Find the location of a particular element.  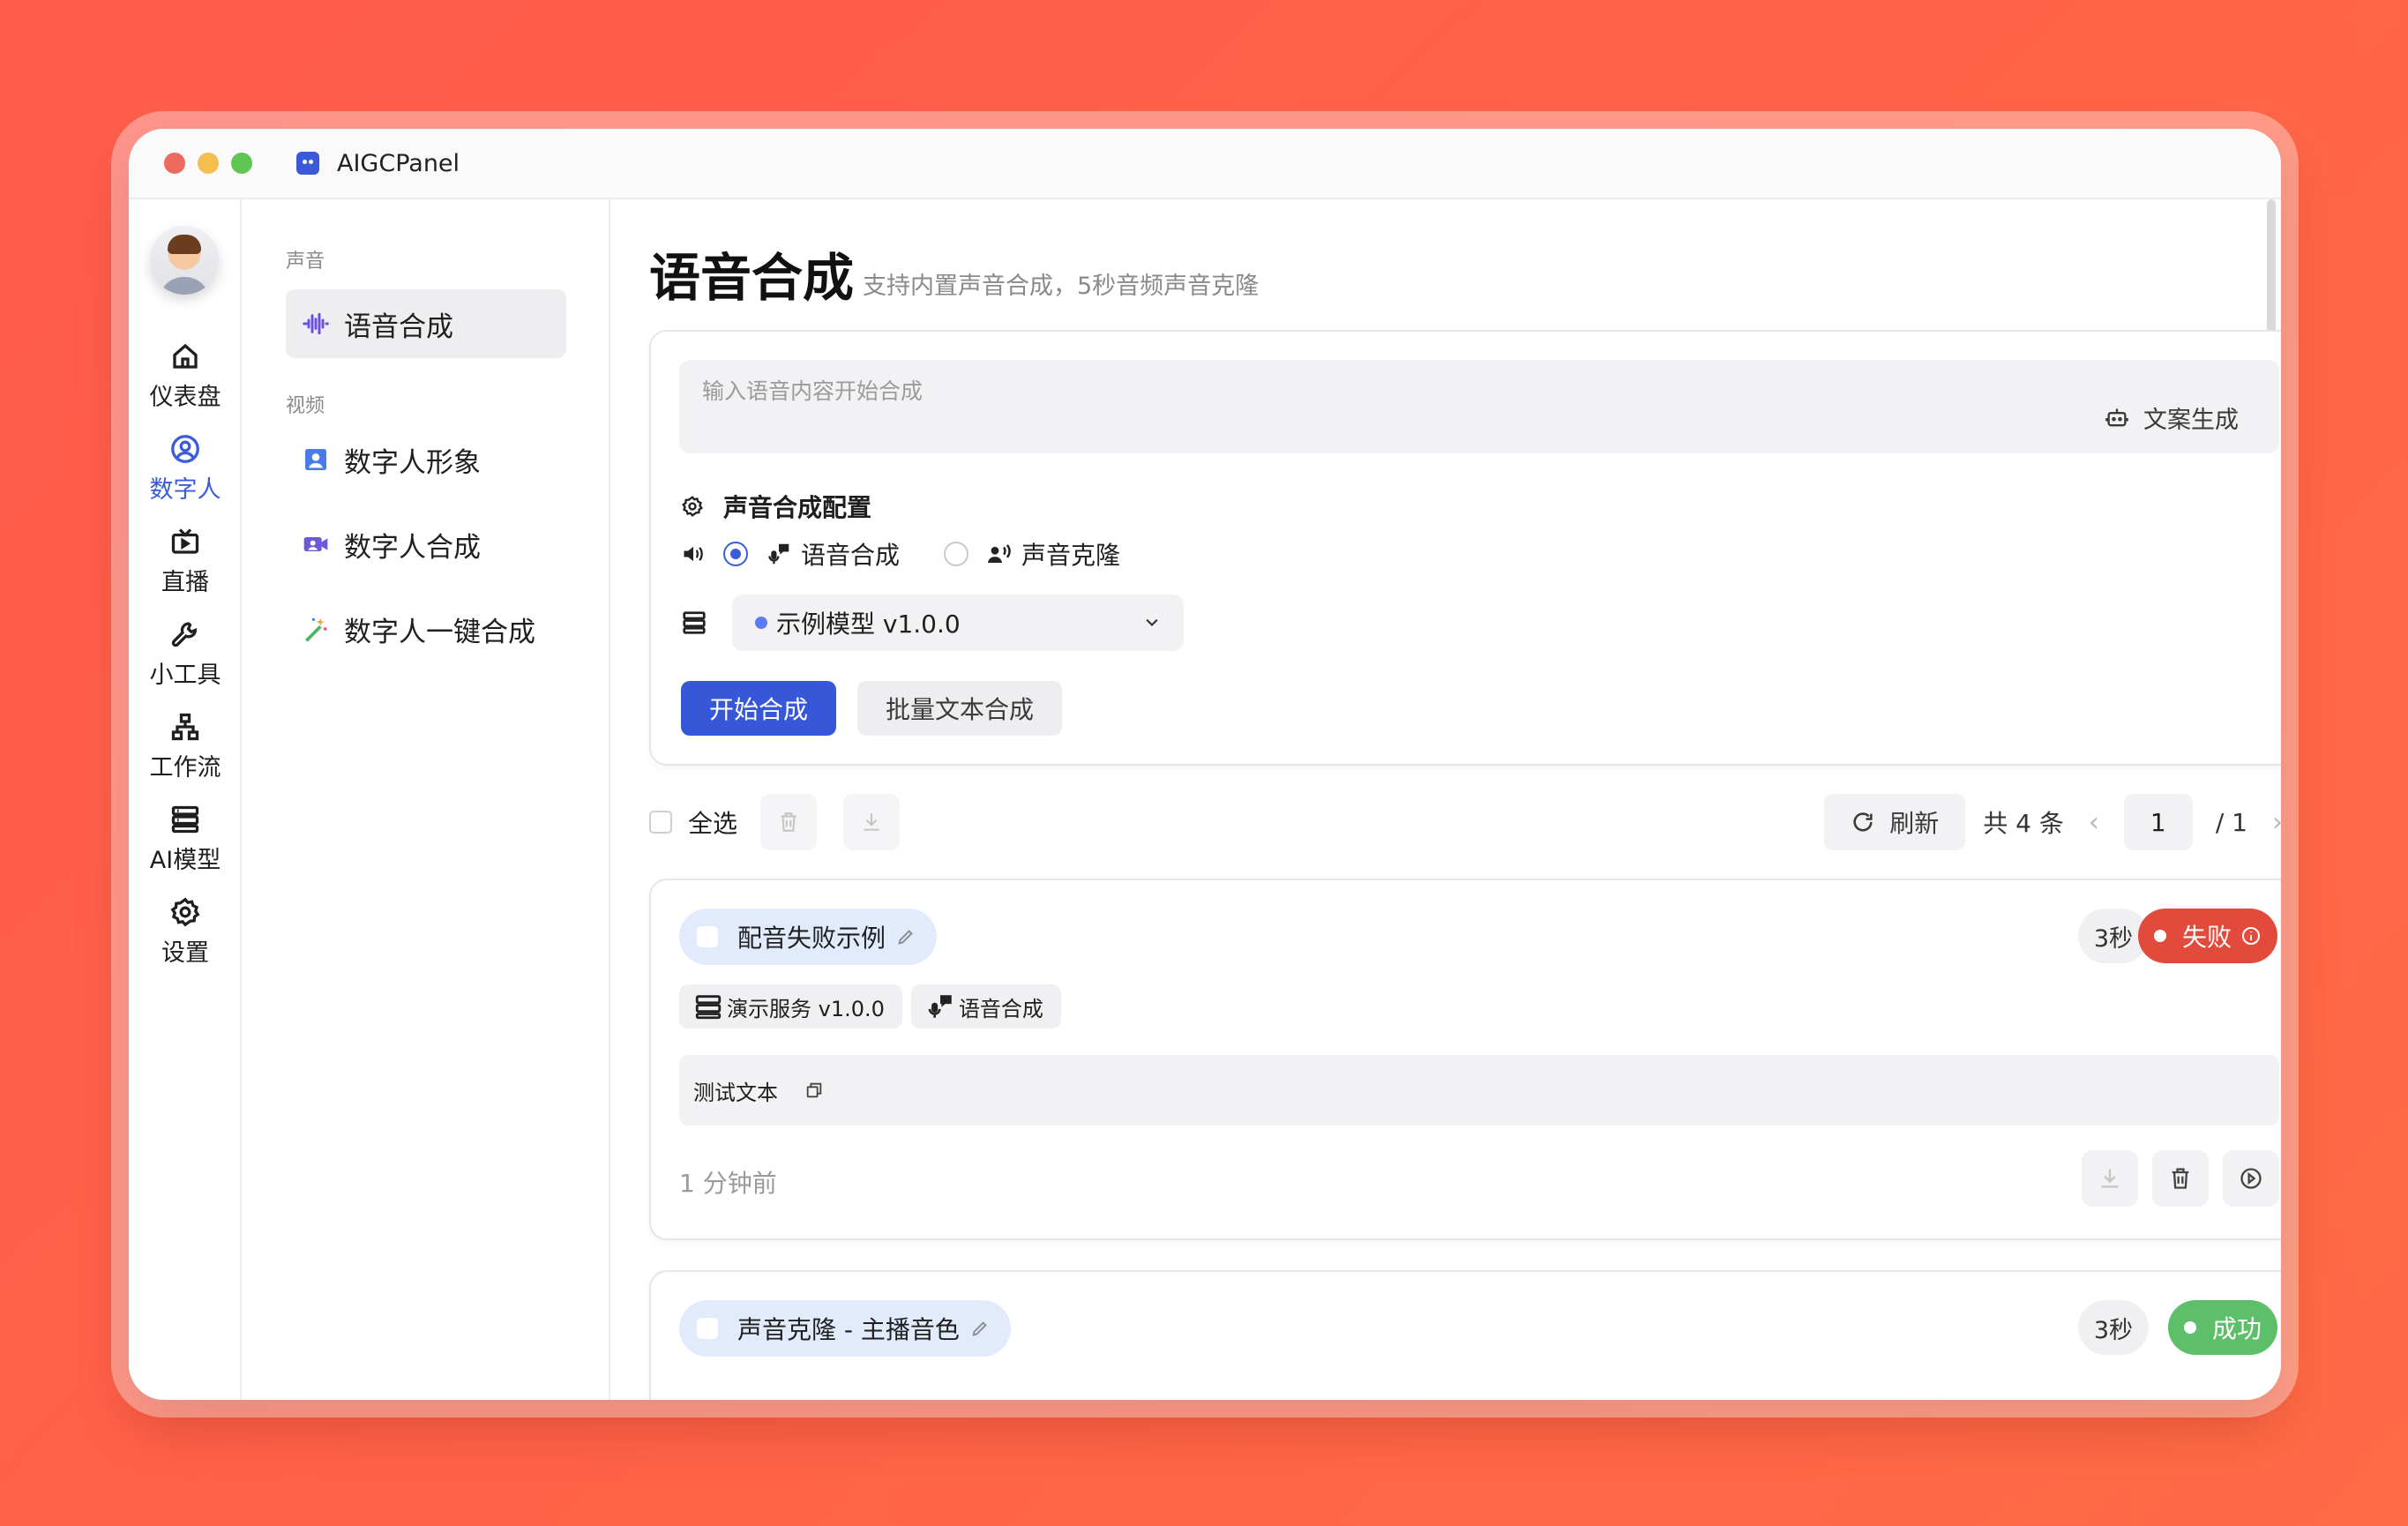

status-label: 失败 is located at coordinates (2206, 937).